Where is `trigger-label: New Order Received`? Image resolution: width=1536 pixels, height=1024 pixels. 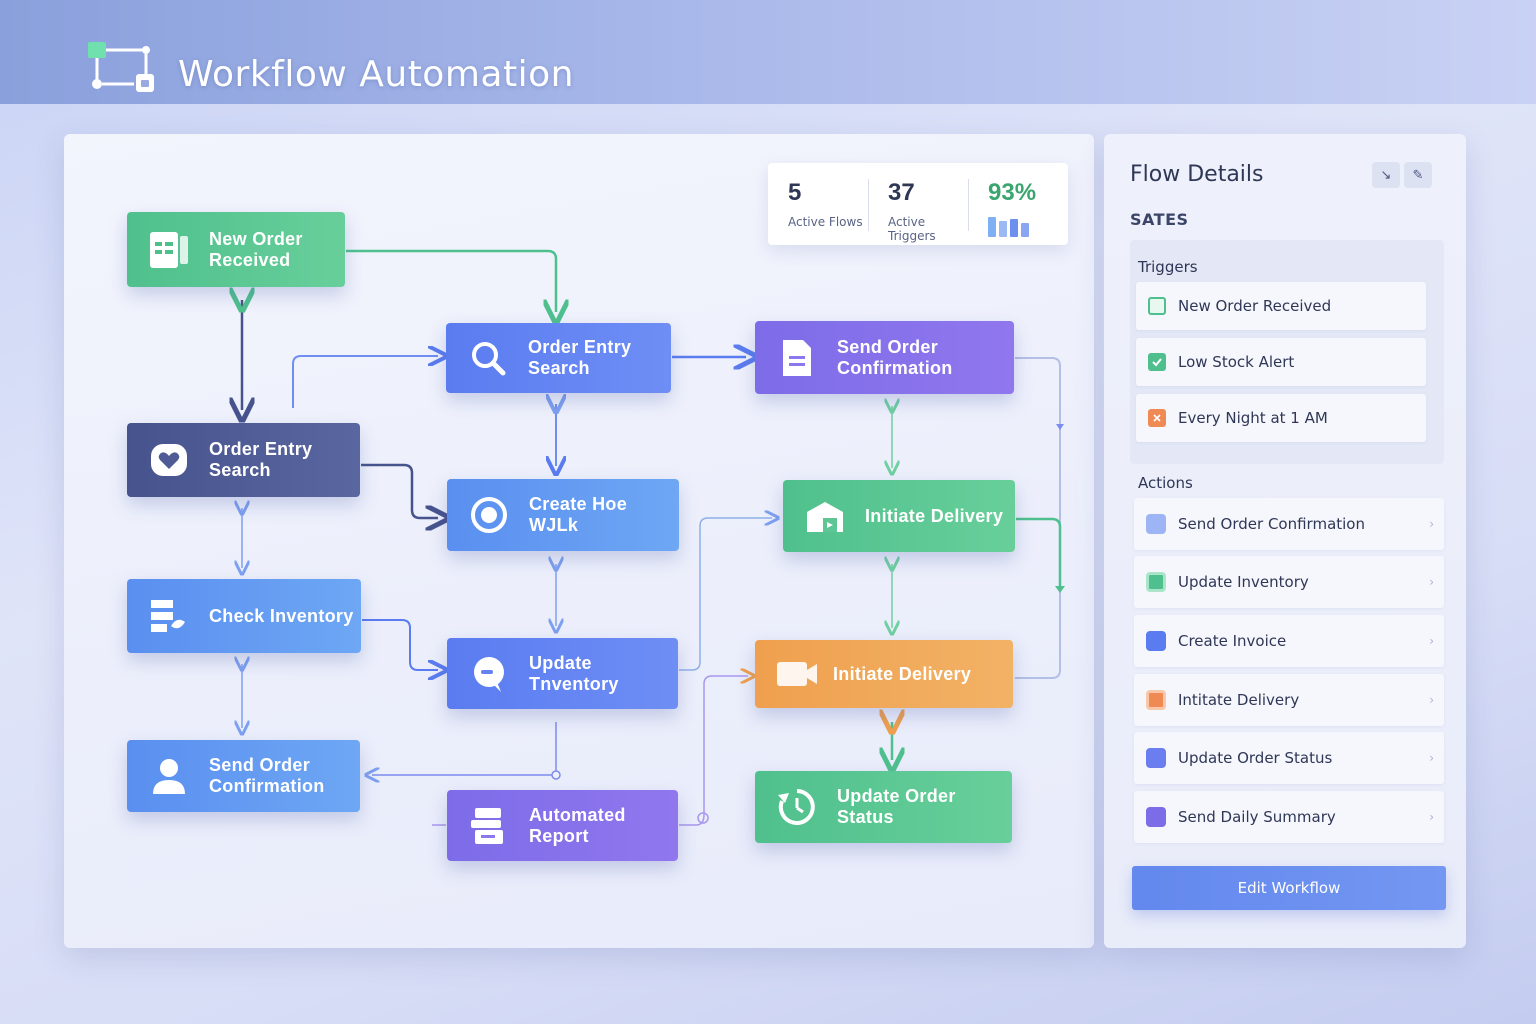
trigger-label: New Order Received is located at coordinates (1255, 306).